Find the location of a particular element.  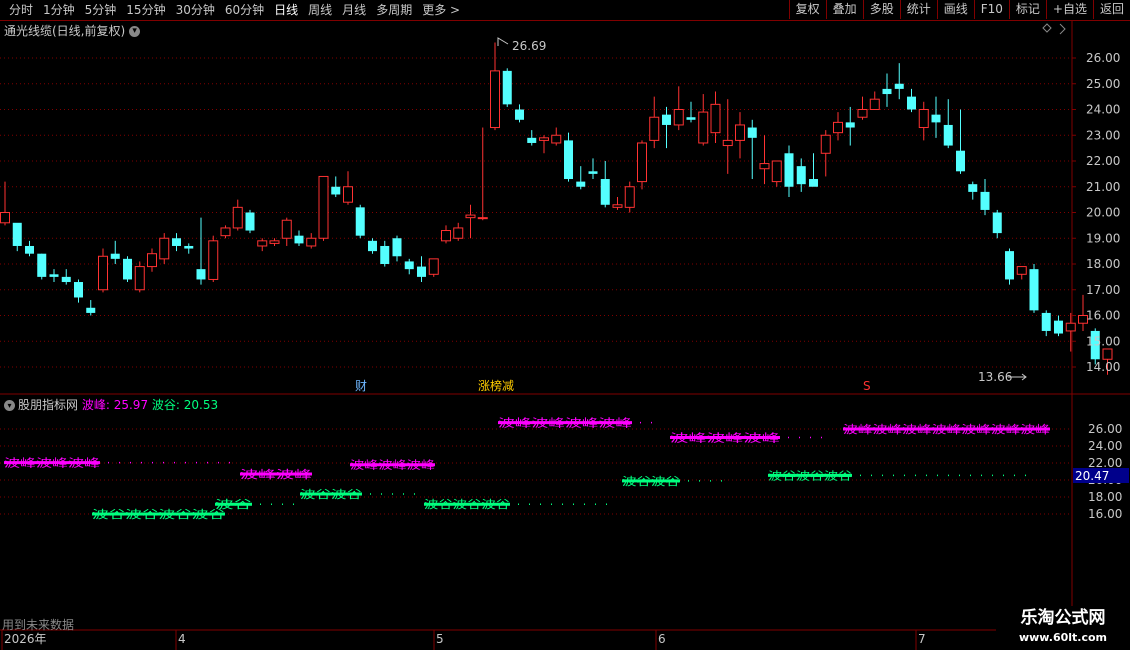

future-data-note: 用到未来数据 is located at coordinates (38, 625).